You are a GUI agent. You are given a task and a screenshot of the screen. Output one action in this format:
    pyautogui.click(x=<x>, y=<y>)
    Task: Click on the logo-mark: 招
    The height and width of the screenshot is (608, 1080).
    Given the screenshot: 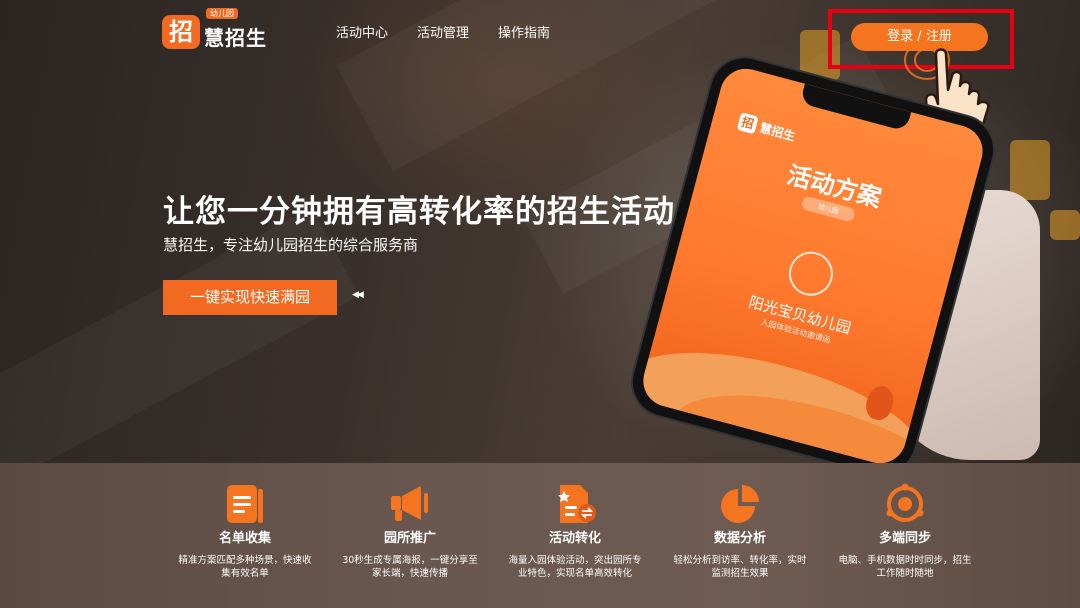 What is the action you would take?
    pyautogui.click(x=181, y=31)
    